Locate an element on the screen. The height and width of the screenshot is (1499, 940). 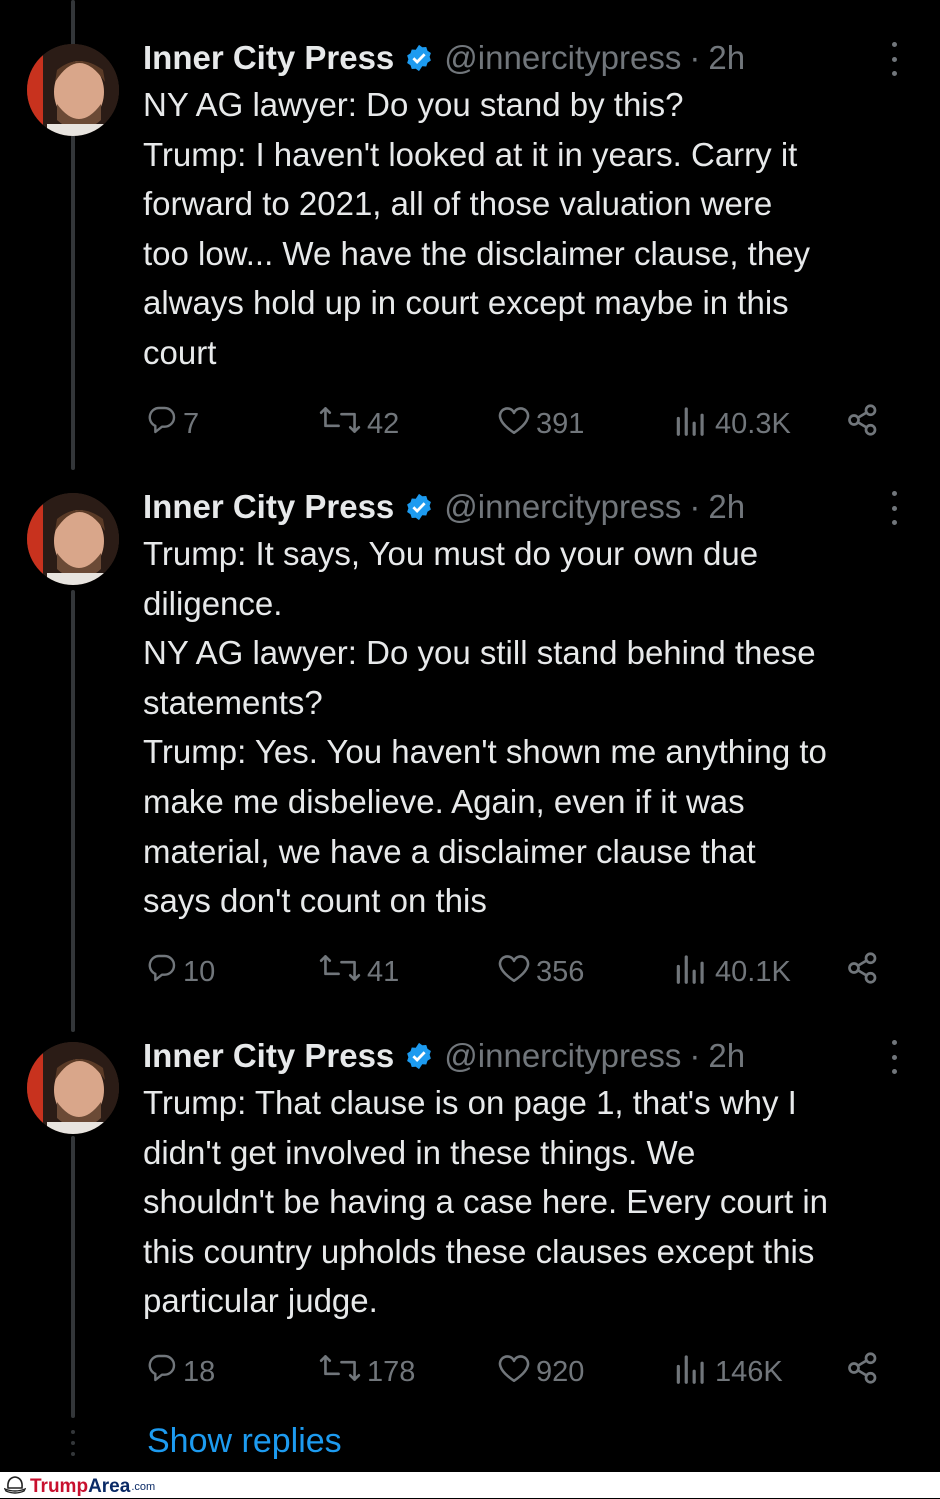
text-line: Trump: It says, You must do your own due is located at coordinates (451, 553).